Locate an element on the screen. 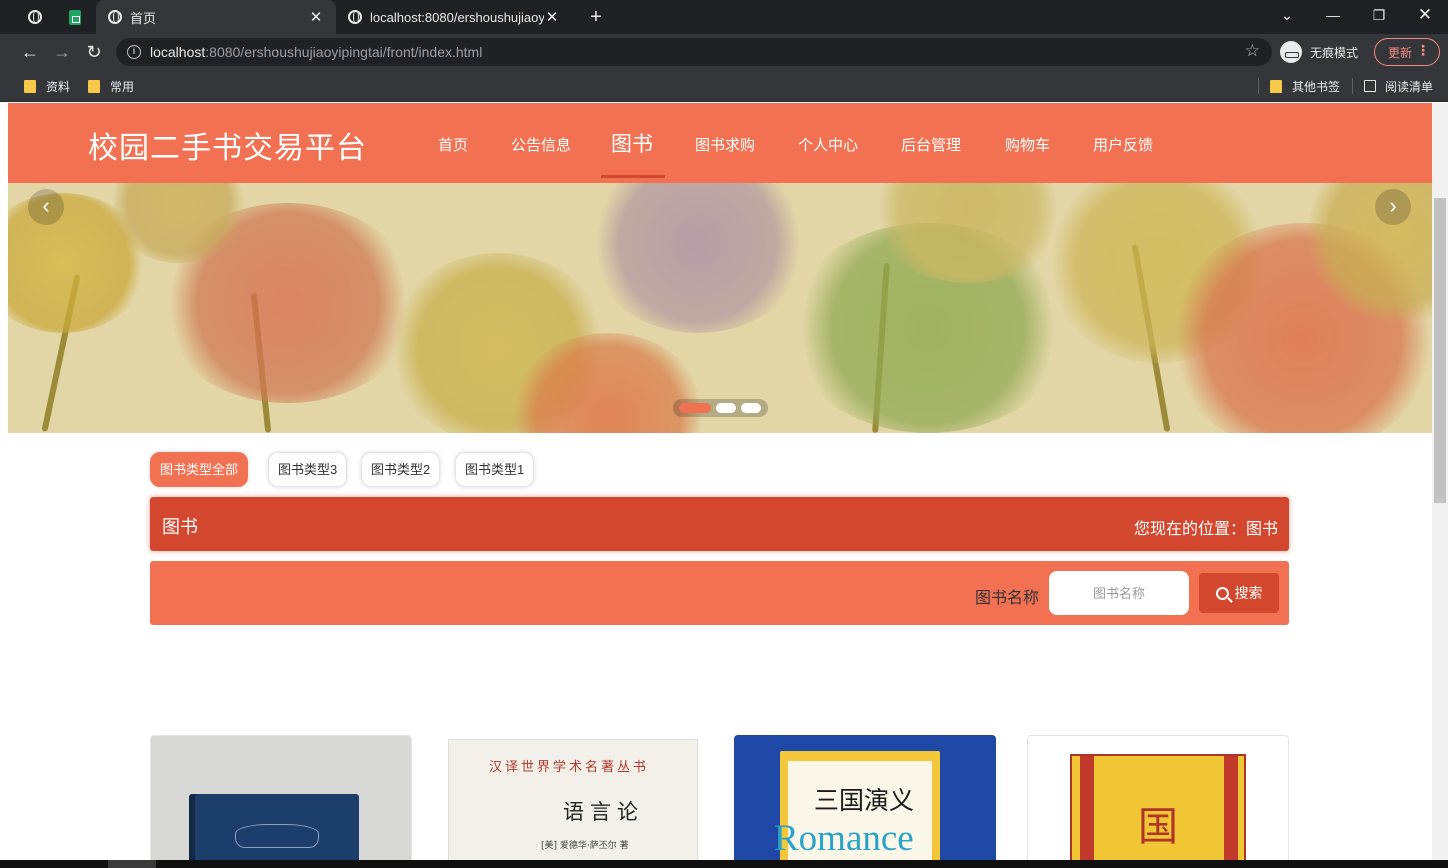  nav-item-admin: 后台管理 is located at coordinates (931, 144).